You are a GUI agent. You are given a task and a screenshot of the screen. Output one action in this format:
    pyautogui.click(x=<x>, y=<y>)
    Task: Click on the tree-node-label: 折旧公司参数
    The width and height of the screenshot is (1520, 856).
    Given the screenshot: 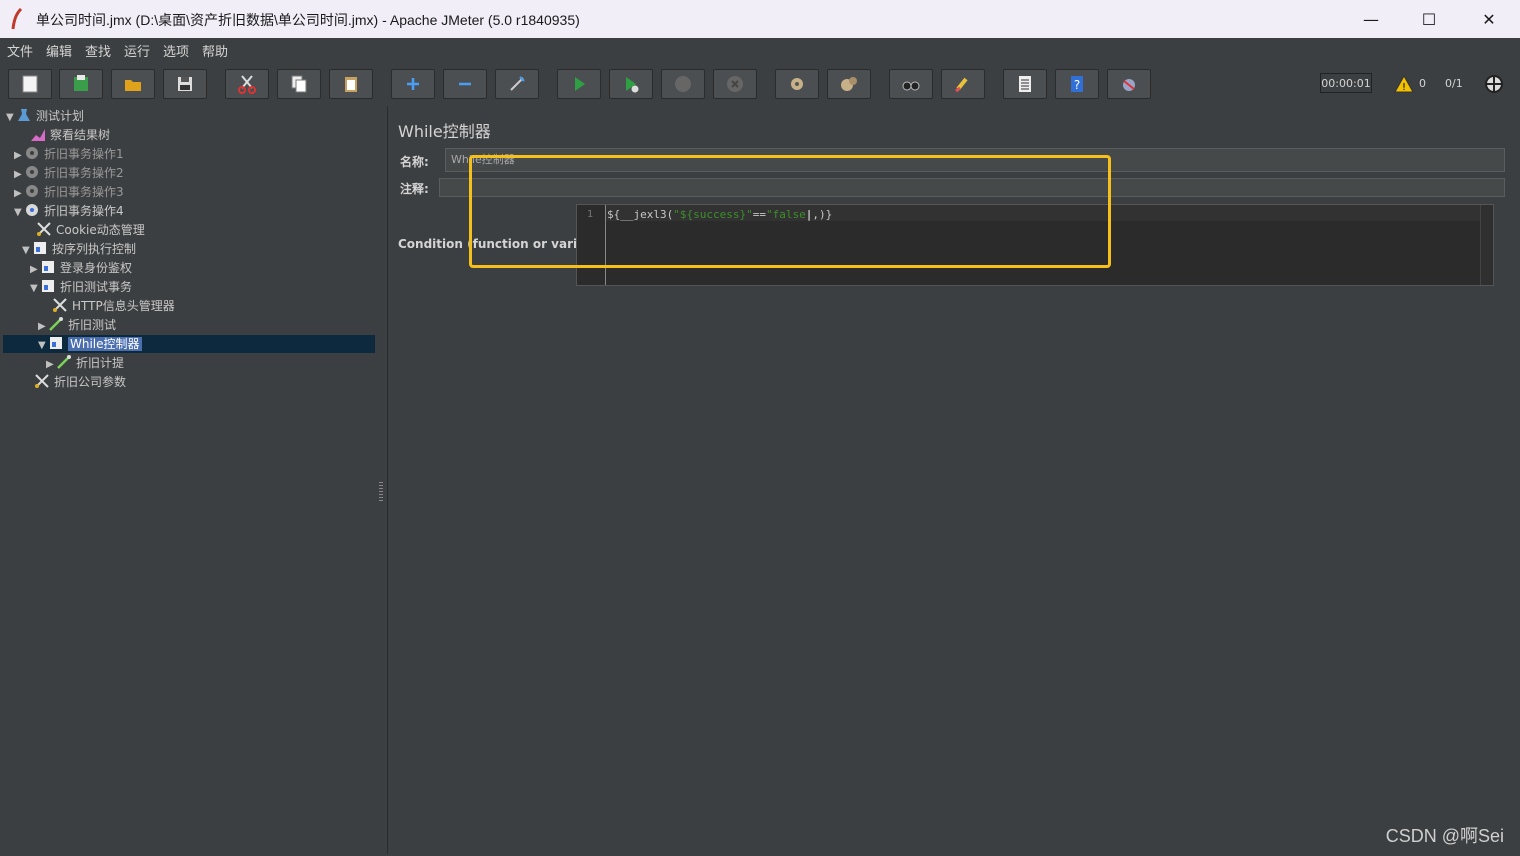 What is the action you would take?
    pyautogui.click(x=90, y=382)
    